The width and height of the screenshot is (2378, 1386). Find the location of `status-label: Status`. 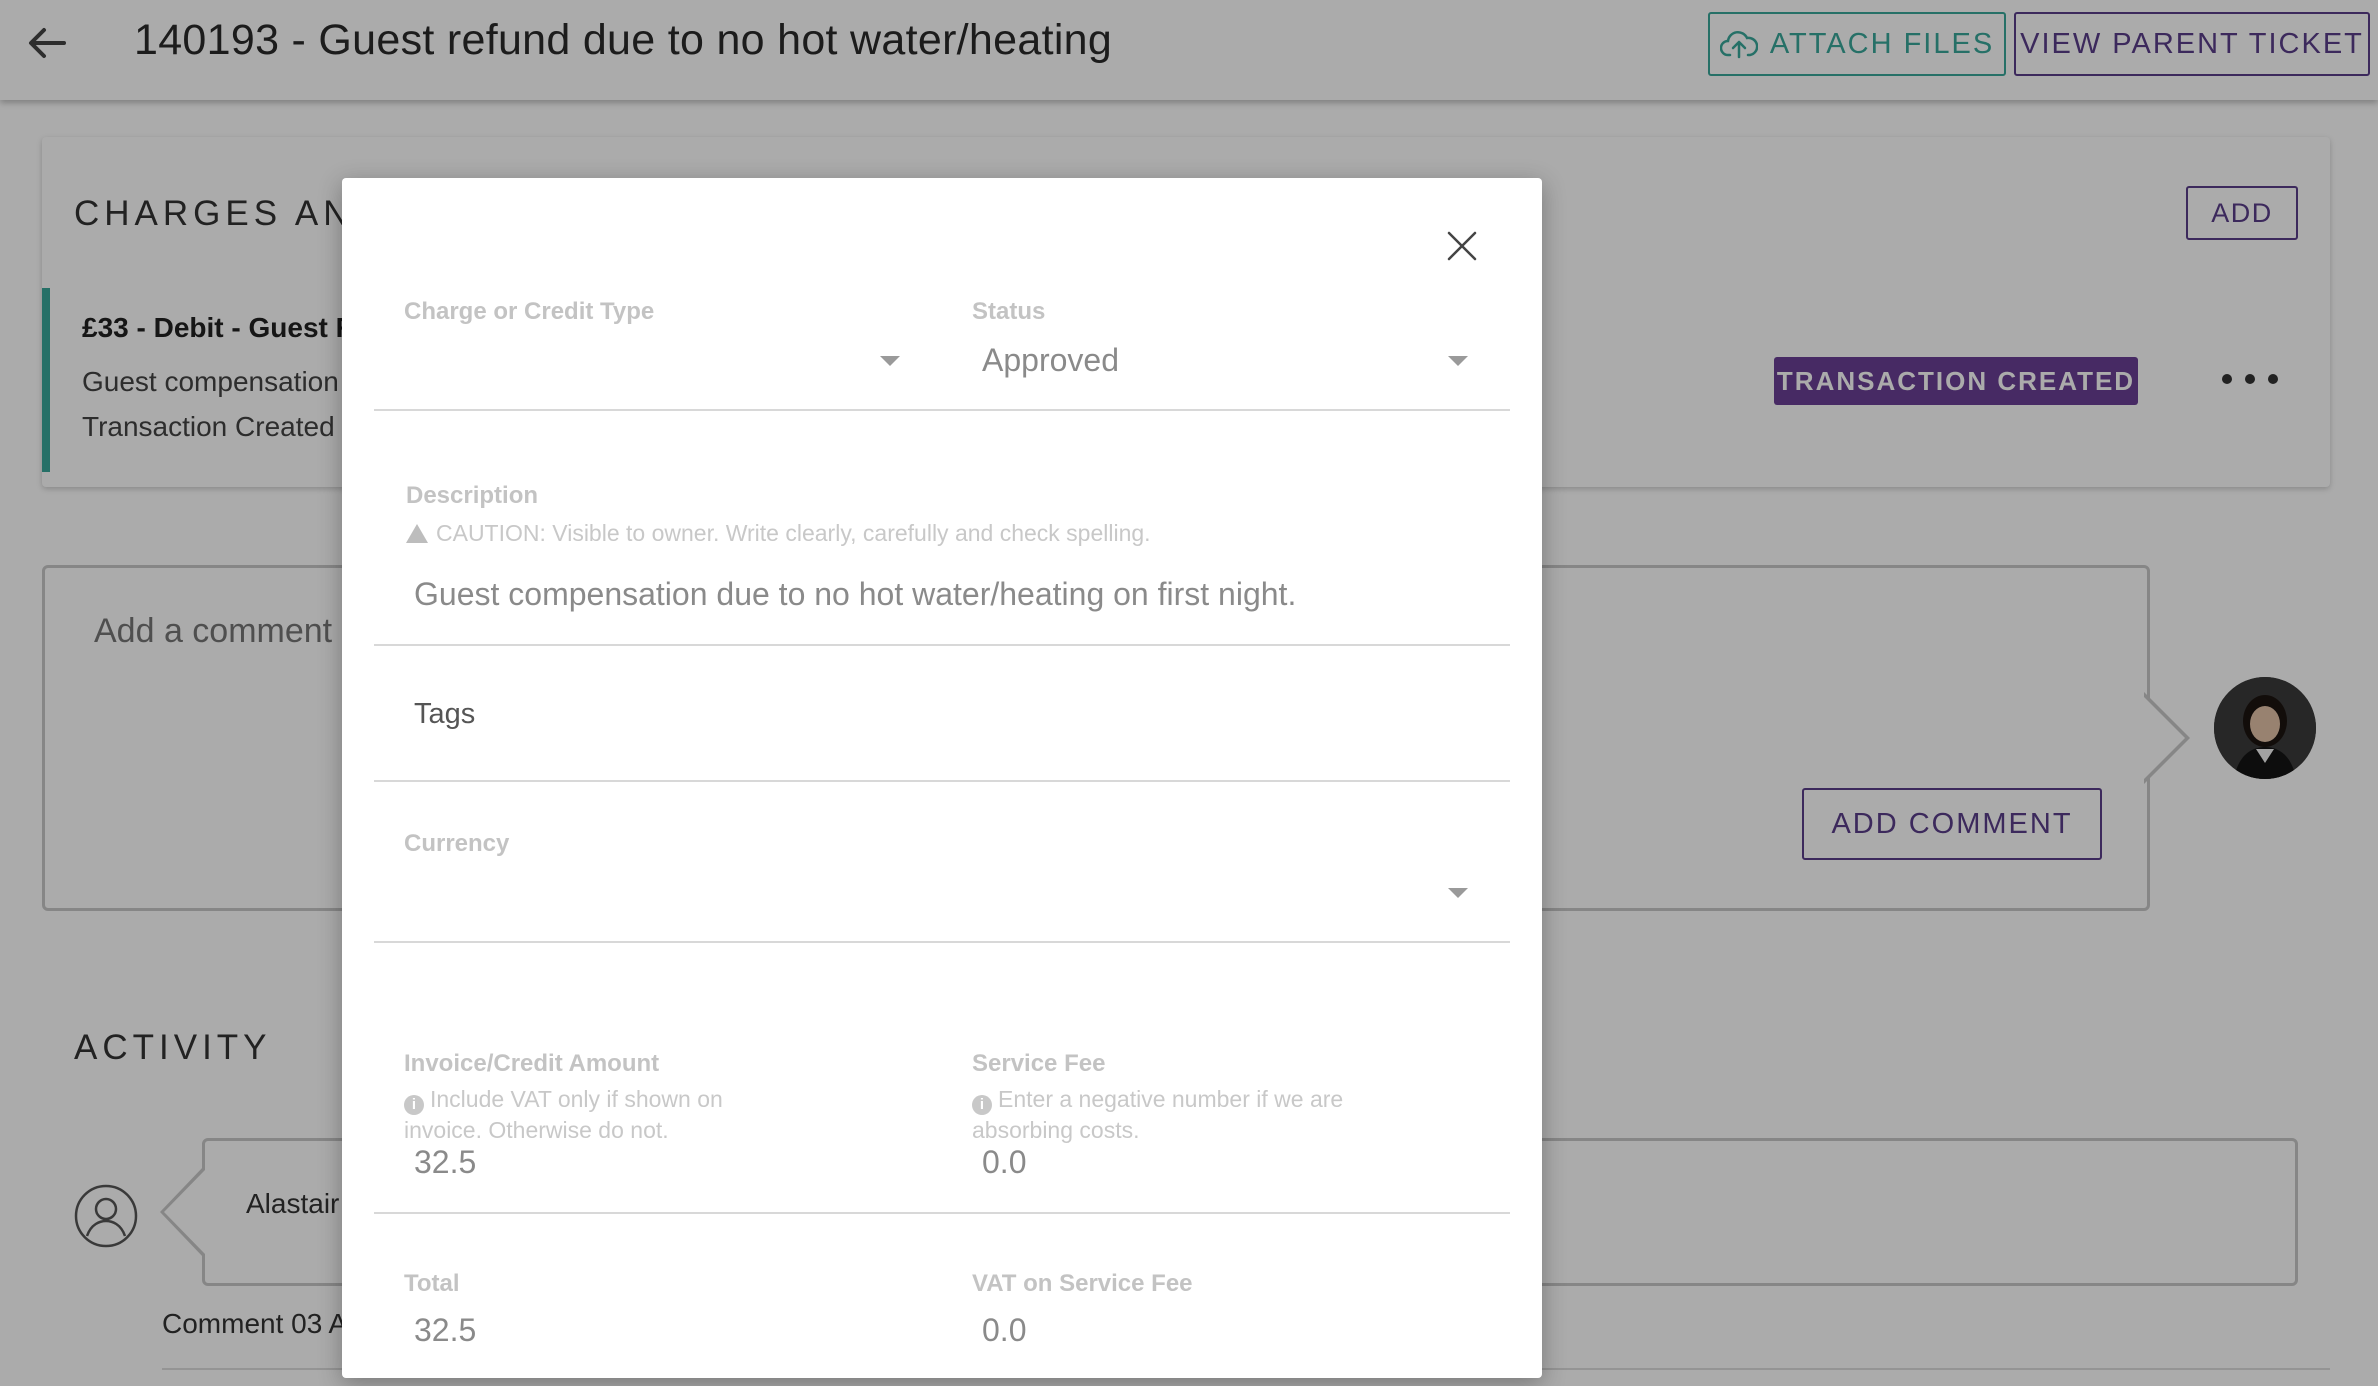

status-label: Status is located at coordinates (1009, 311).